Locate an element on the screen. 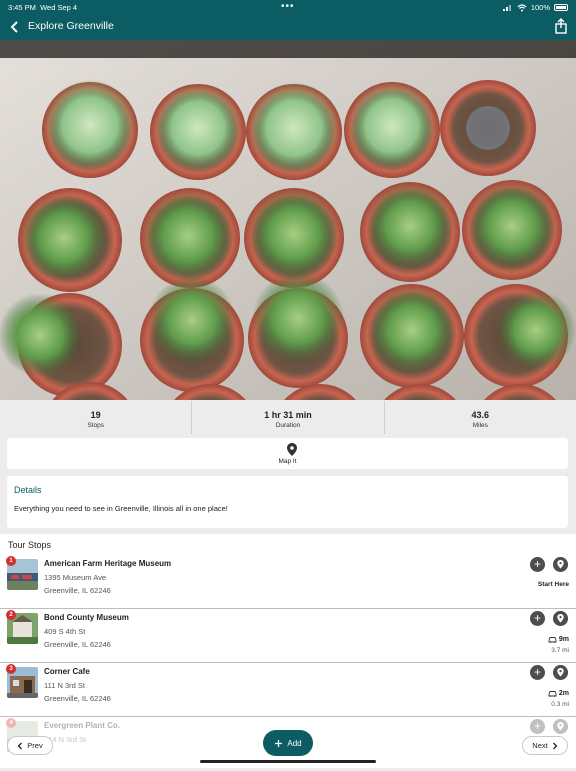  stat-stops: 19 Stops is located at coordinates (96, 417).